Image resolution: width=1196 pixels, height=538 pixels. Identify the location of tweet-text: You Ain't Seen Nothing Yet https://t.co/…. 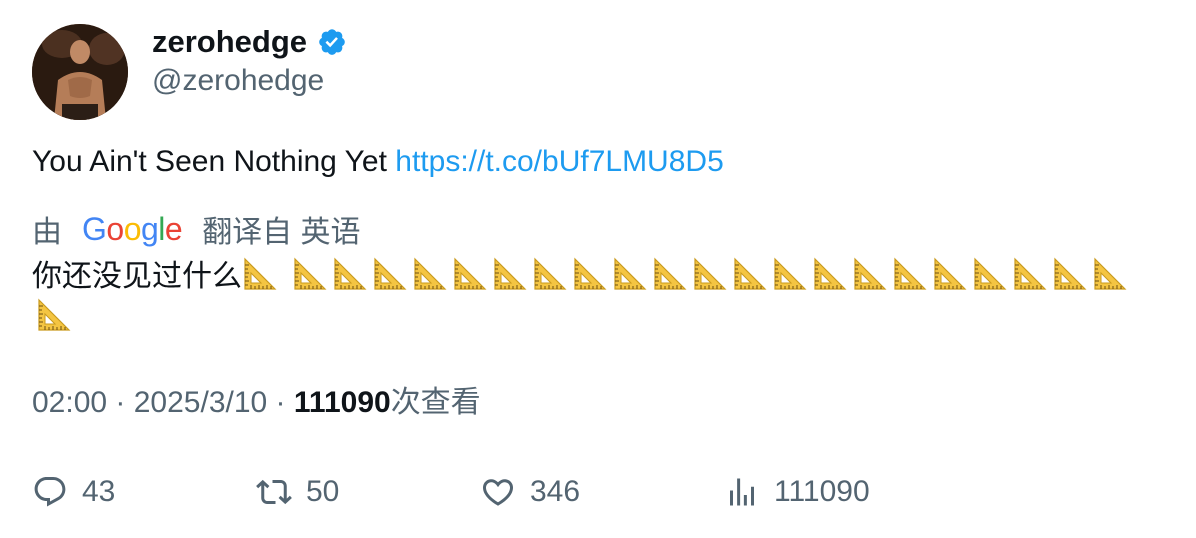
(378, 162).